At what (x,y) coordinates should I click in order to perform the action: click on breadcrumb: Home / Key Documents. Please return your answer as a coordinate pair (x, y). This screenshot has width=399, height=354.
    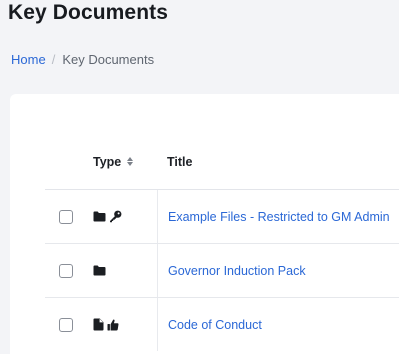
    Looking at the image, I should click on (82, 59).